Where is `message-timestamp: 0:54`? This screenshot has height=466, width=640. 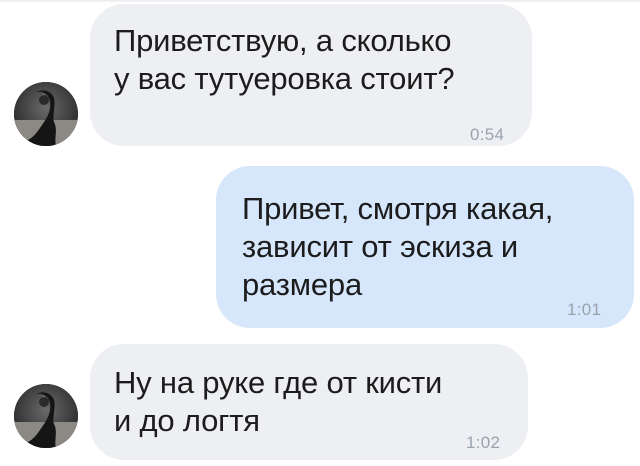
message-timestamp: 0:54 is located at coordinates (487, 134).